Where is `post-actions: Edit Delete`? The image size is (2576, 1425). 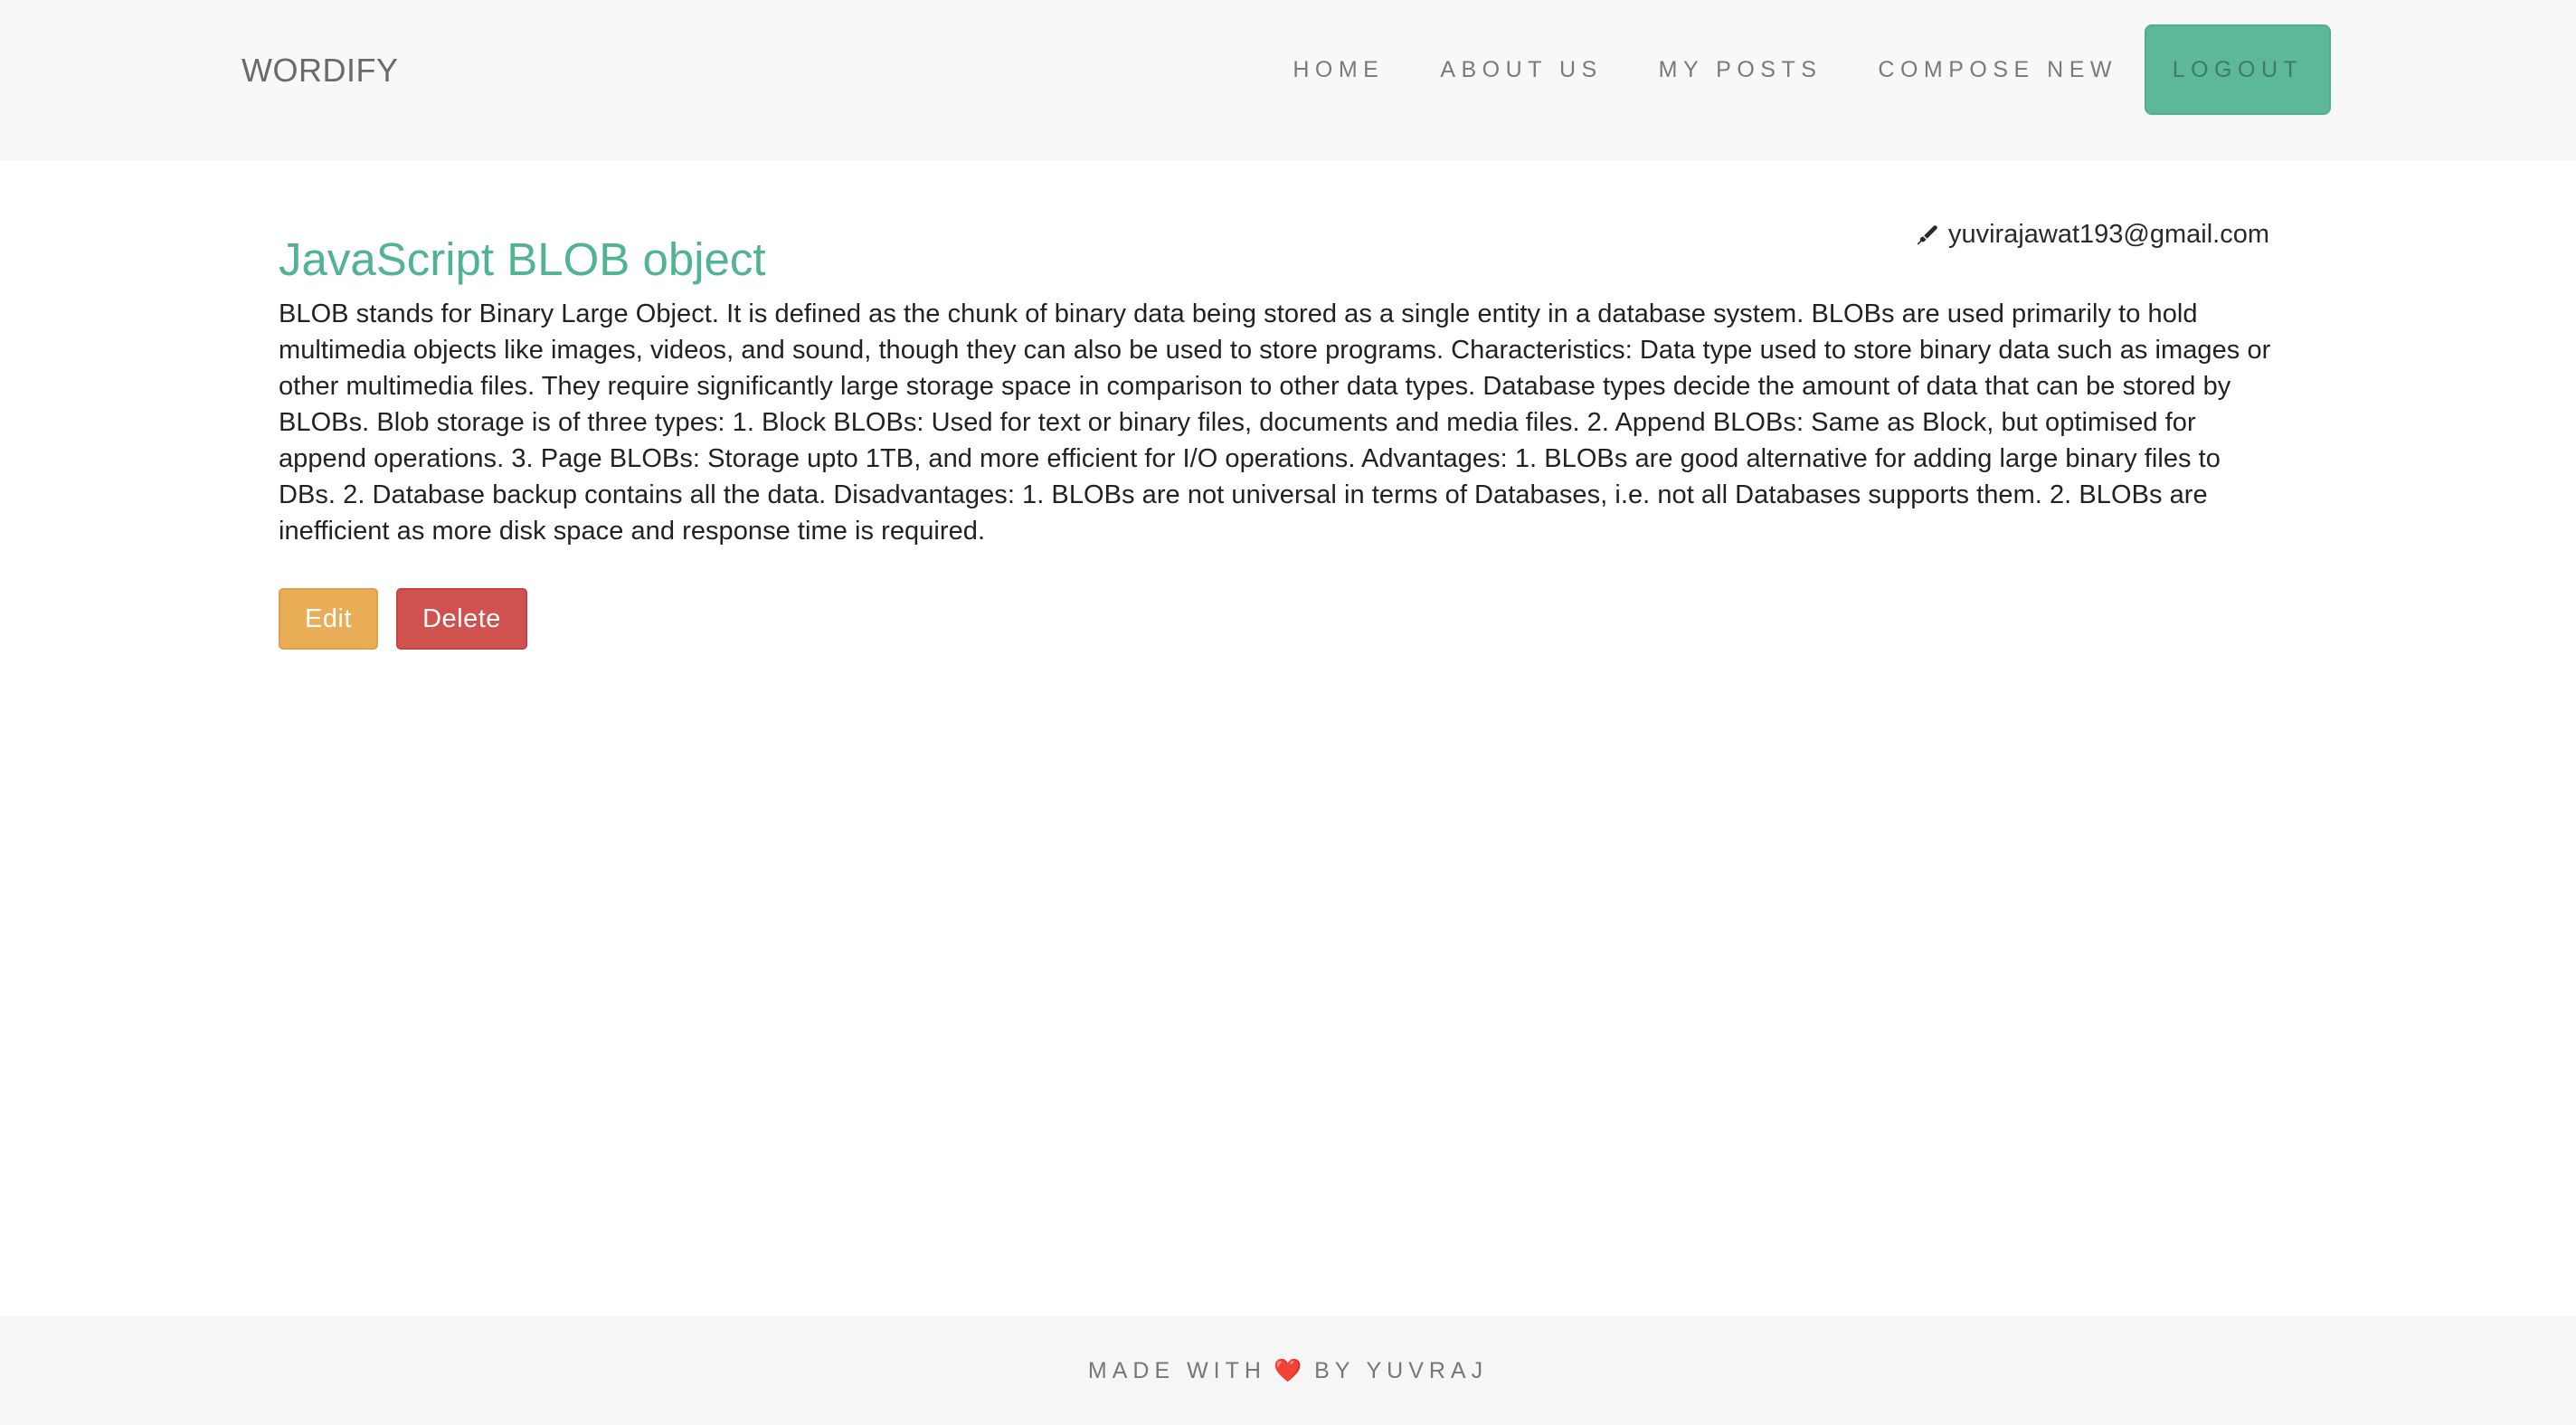
post-actions: Edit Delete is located at coordinates (403, 619).